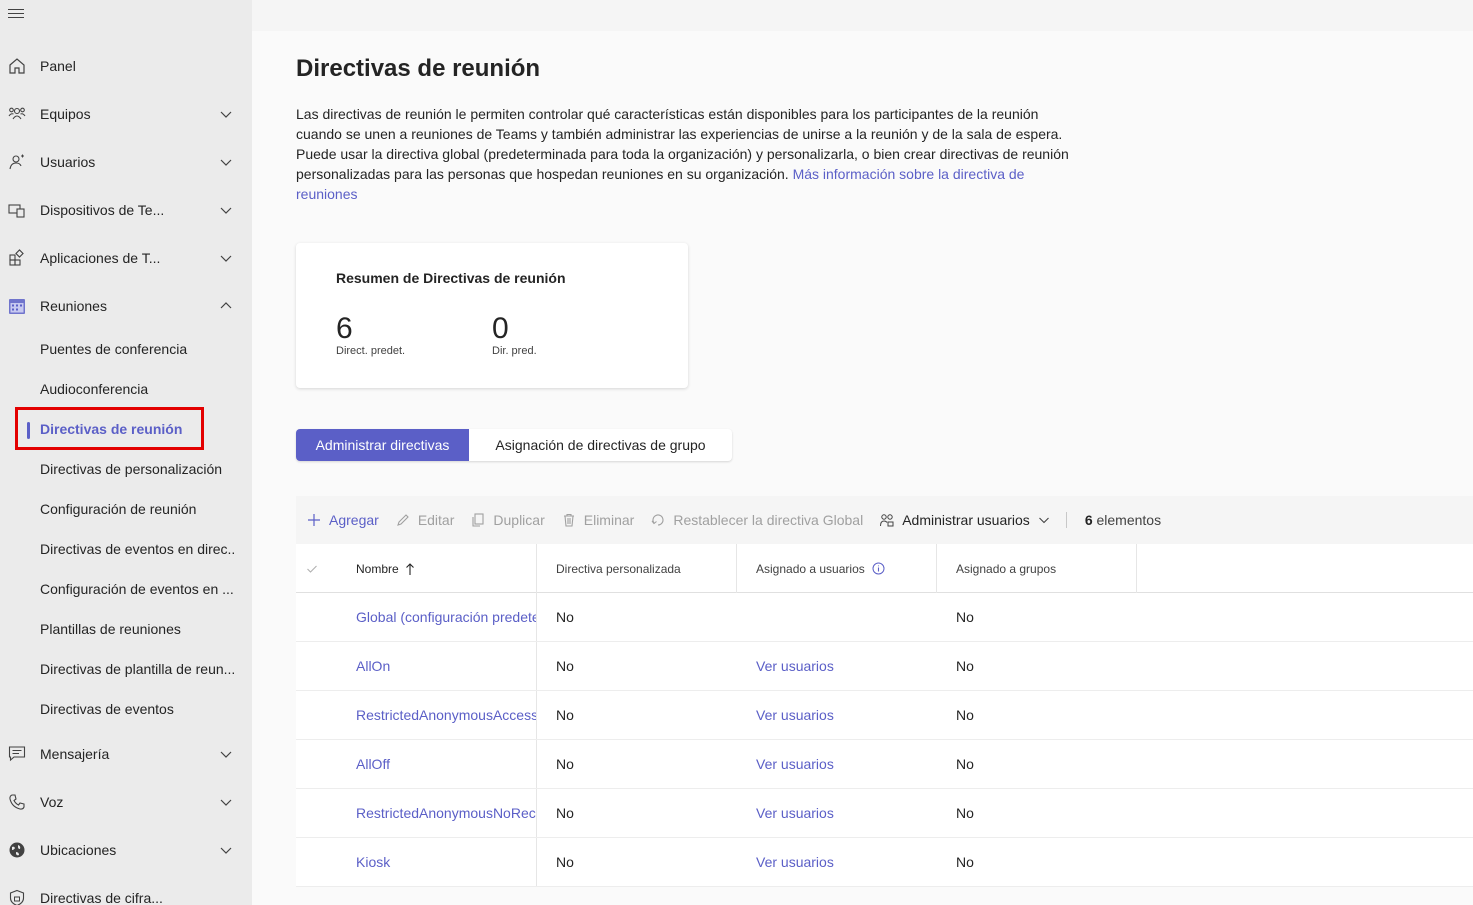  Describe the element at coordinates (370, 334) in the screenshot. I see `stat-default-policies: 6 Direct. predet.` at that location.